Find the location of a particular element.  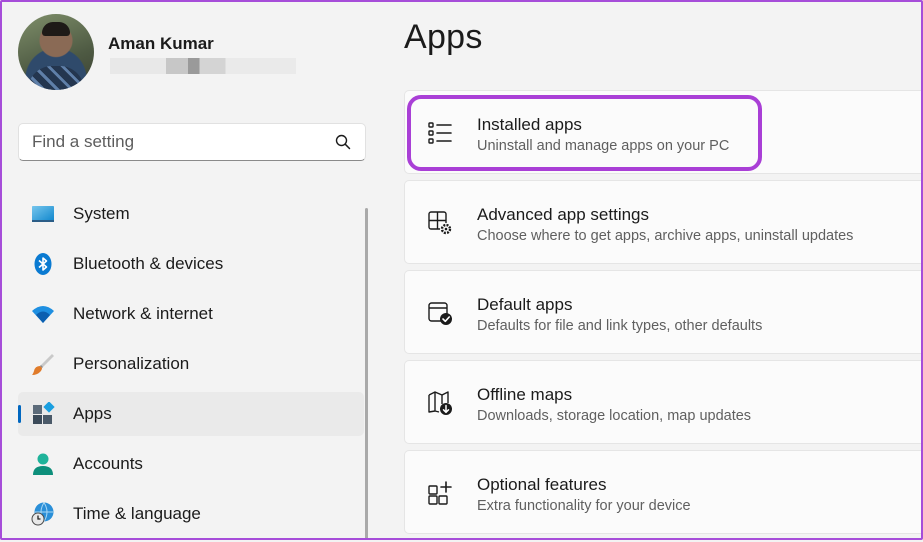

paintbrush-icon is located at coordinates (43, 364).